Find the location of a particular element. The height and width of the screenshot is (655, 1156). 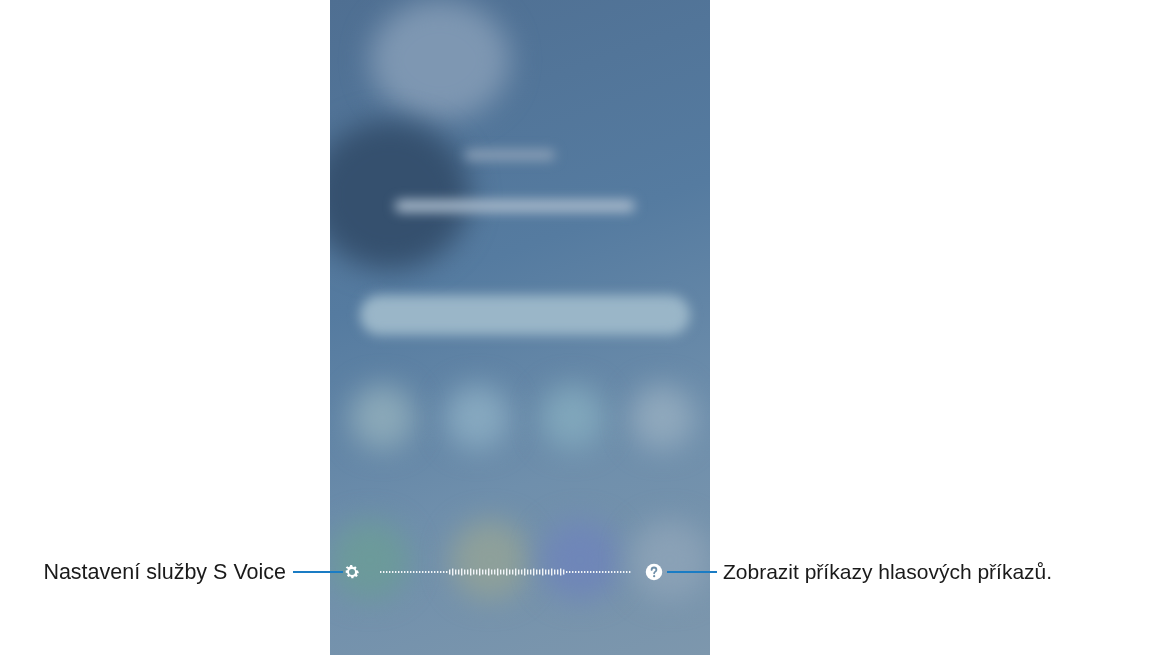

settings-icon is located at coordinates (352, 572).